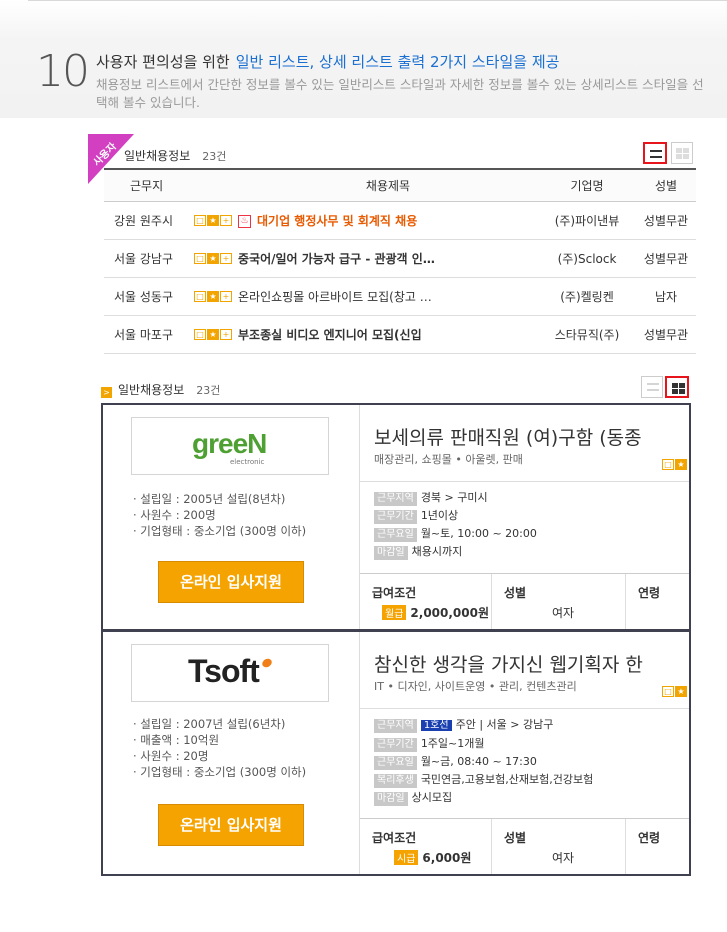 The height and width of the screenshot is (932, 727). I want to click on hot-icon: ♨, so click(244, 221).